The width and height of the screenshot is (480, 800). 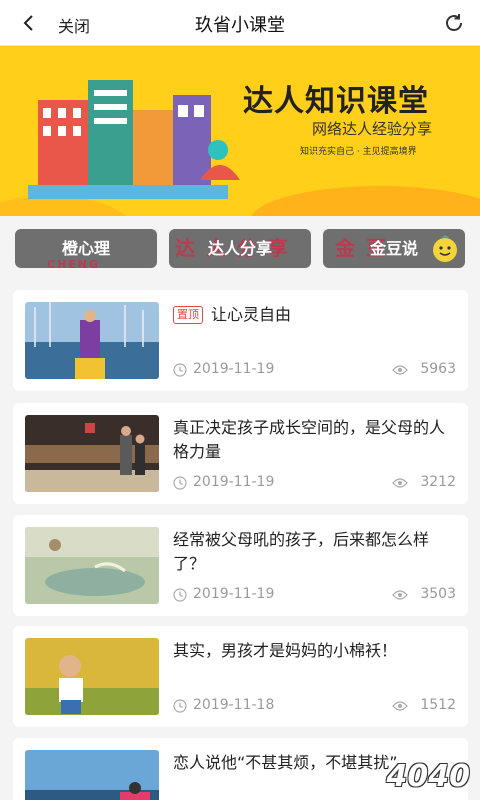 What do you see at coordinates (234, 705) in the screenshot?
I see `article-date: 2019-11-18` at bounding box center [234, 705].